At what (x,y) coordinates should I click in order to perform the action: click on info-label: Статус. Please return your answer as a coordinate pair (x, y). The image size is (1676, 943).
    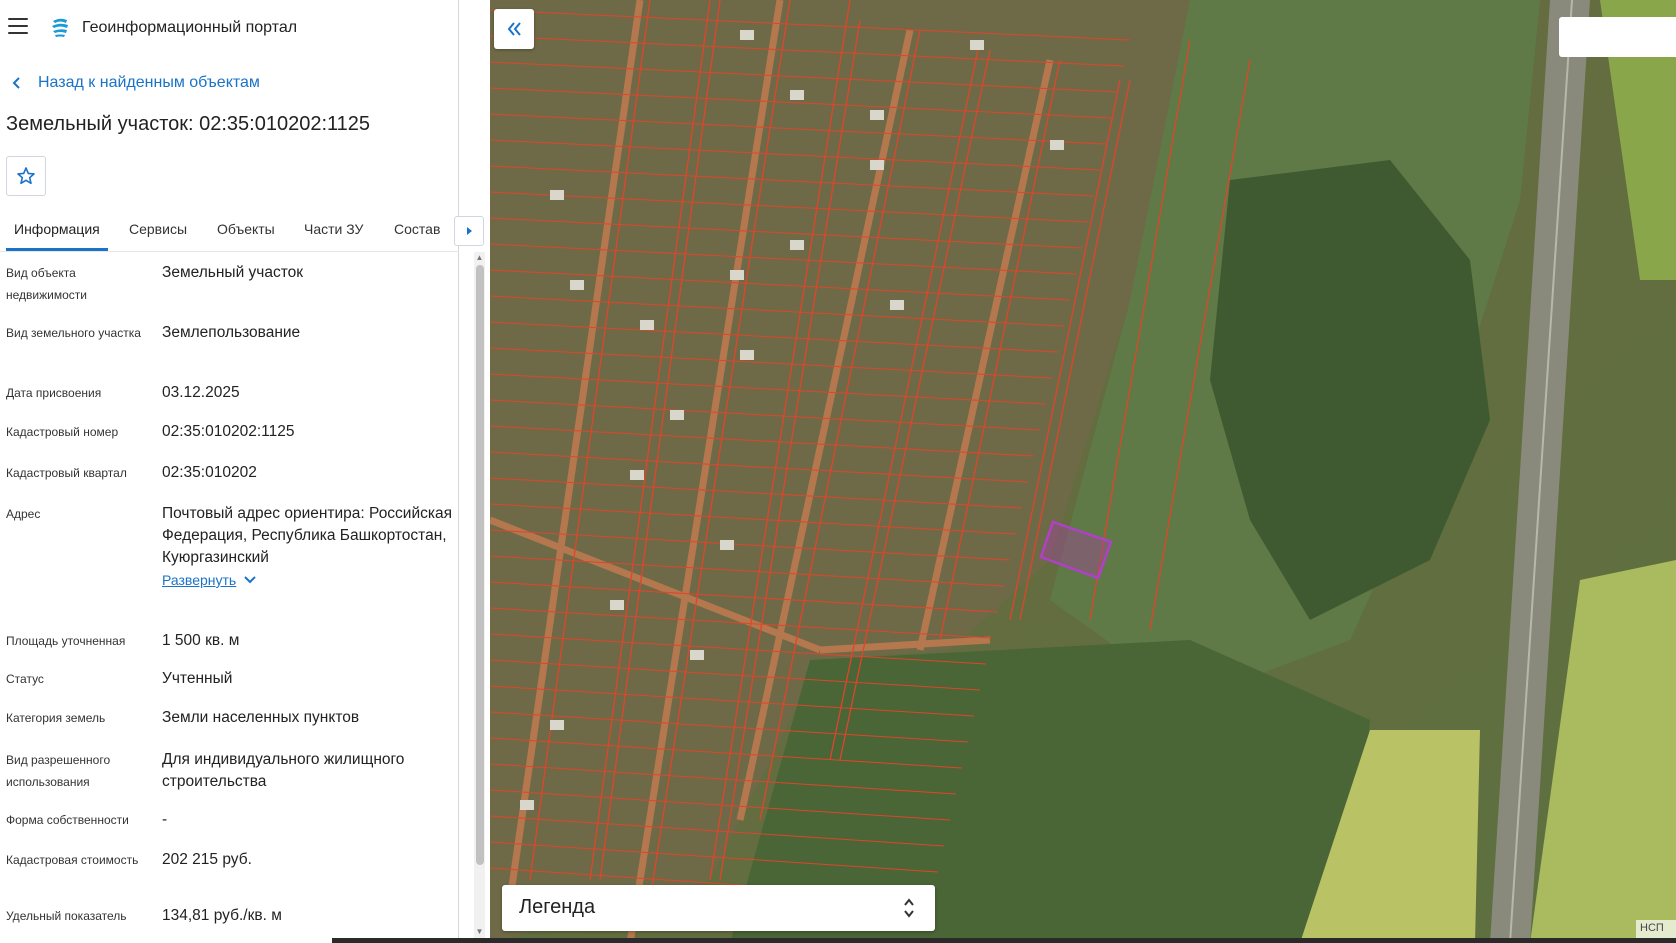
    Looking at the image, I should click on (25, 679).